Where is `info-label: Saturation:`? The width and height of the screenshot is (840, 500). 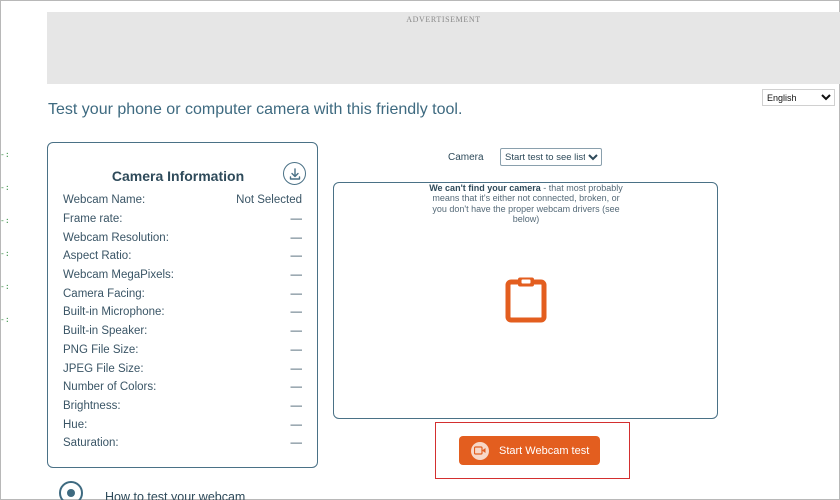
info-label: Saturation: is located at coordinates (91, 443).